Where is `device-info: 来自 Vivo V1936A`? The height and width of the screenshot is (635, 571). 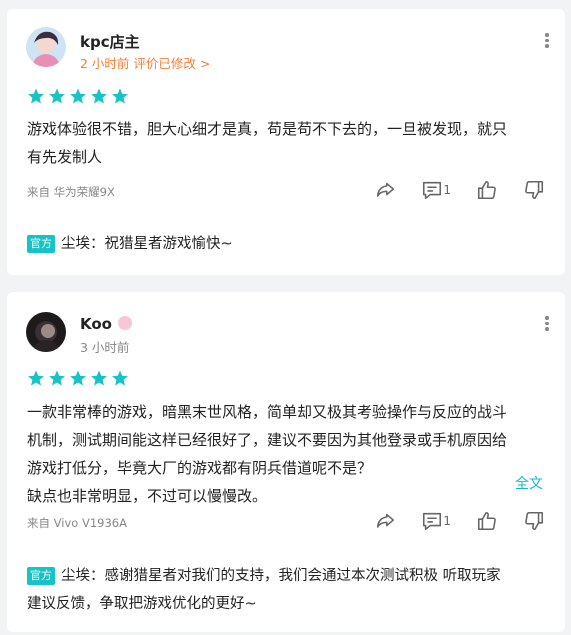 device-info: 来自 Vivo V1936A is located at coordinates (77, 523).